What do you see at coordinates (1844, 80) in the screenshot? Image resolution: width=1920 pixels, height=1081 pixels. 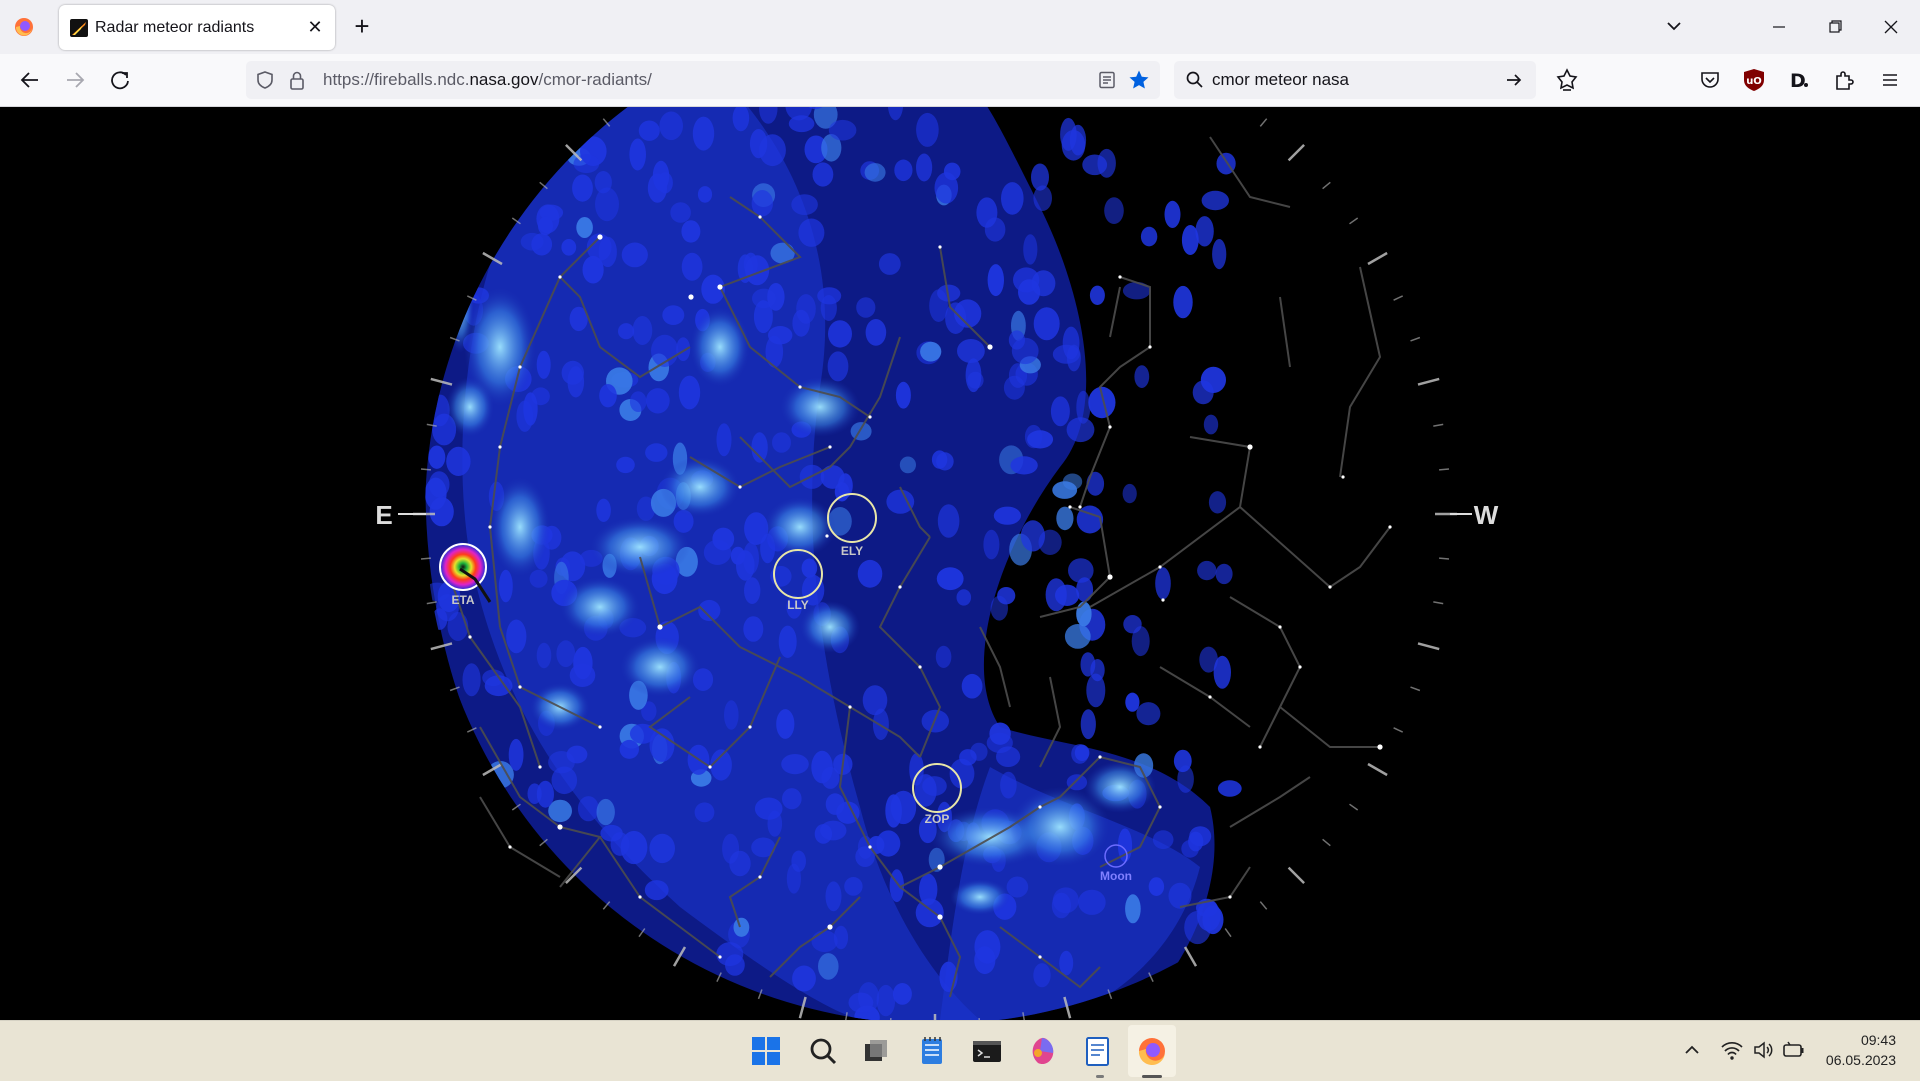 I see `puzzle-extensions-icon` at bounding box center [1844, 80].